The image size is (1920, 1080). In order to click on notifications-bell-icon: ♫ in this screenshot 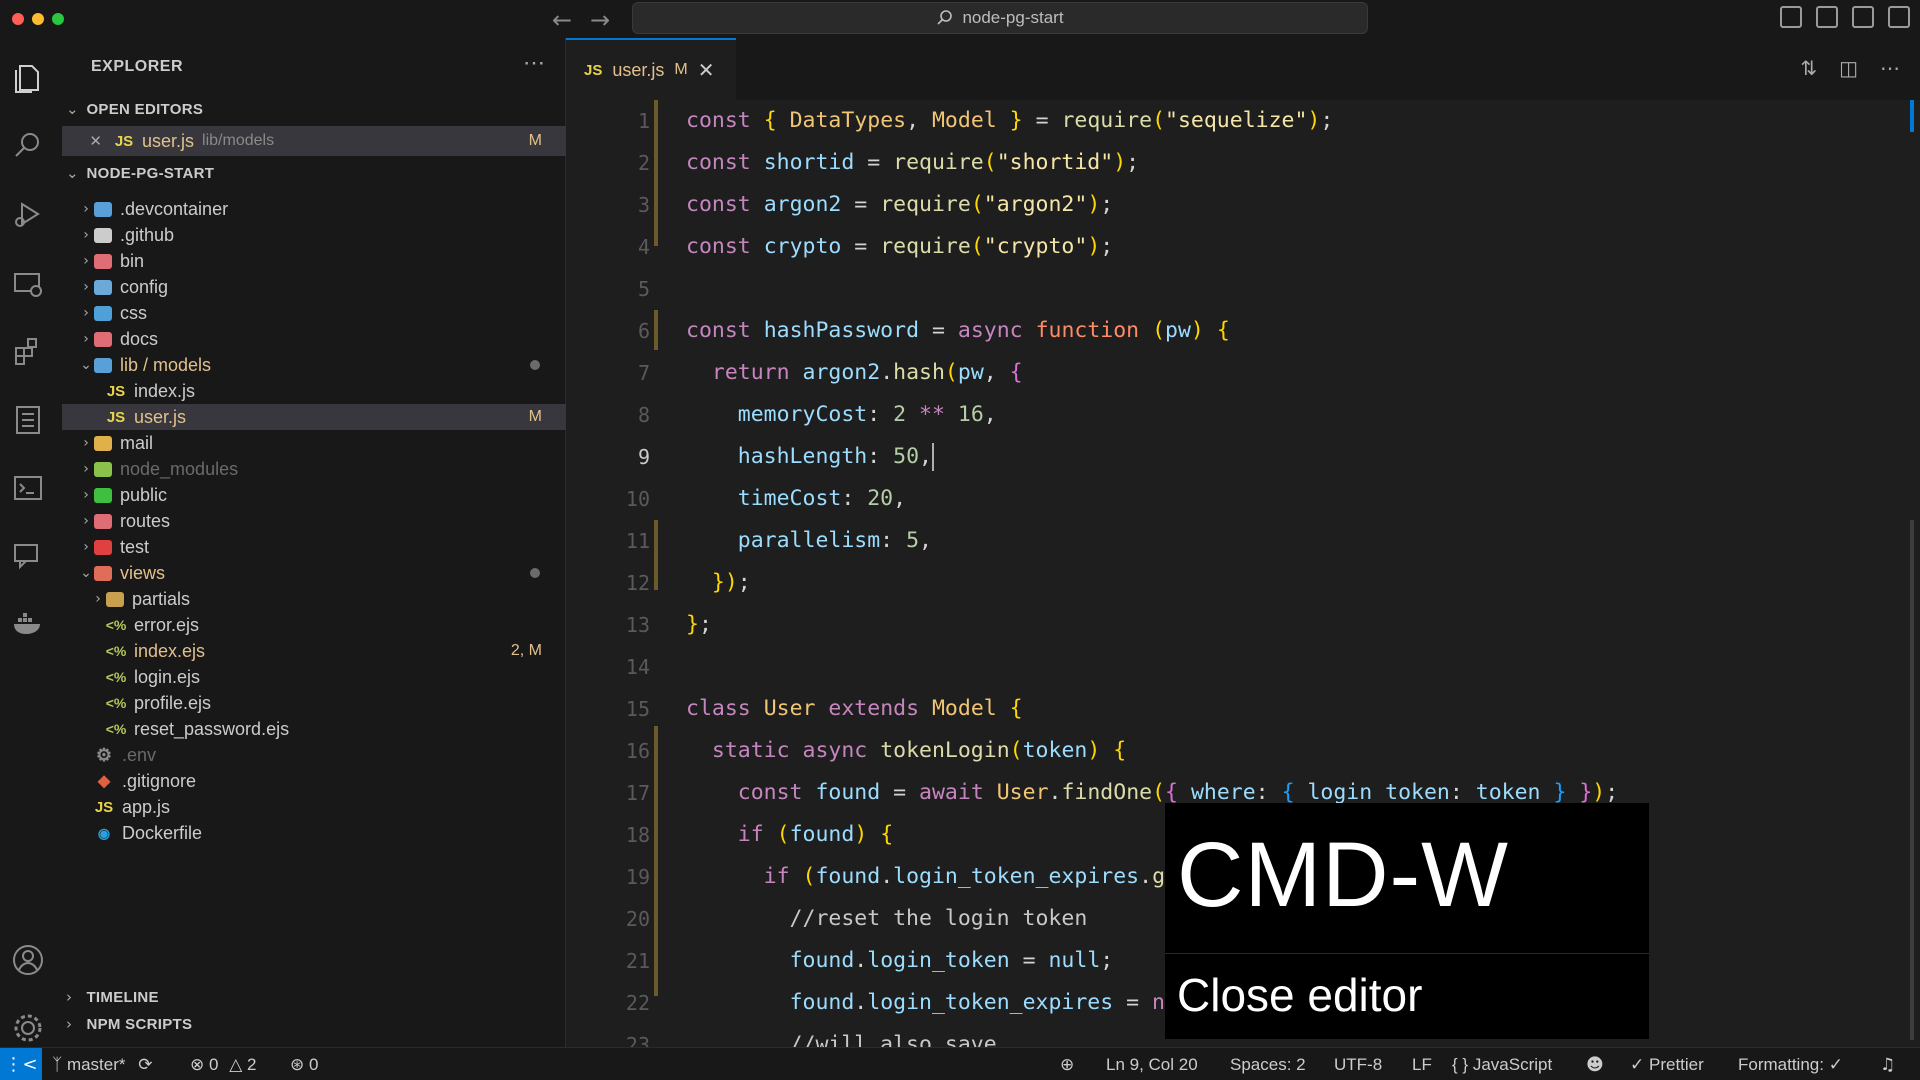, I will do `click(1887, 1065)`.